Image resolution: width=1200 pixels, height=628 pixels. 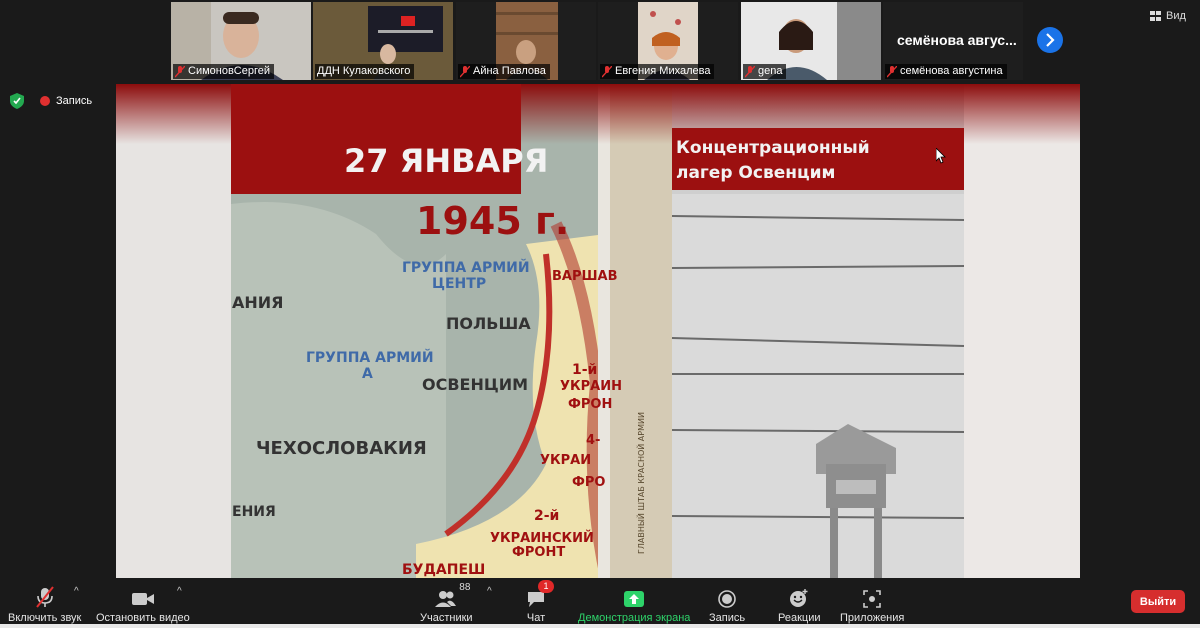 What do you see at coordinates (459, 284) in the screenshot?
I see `map-label: ЦЕНТР` at bounding box center [459, 284].